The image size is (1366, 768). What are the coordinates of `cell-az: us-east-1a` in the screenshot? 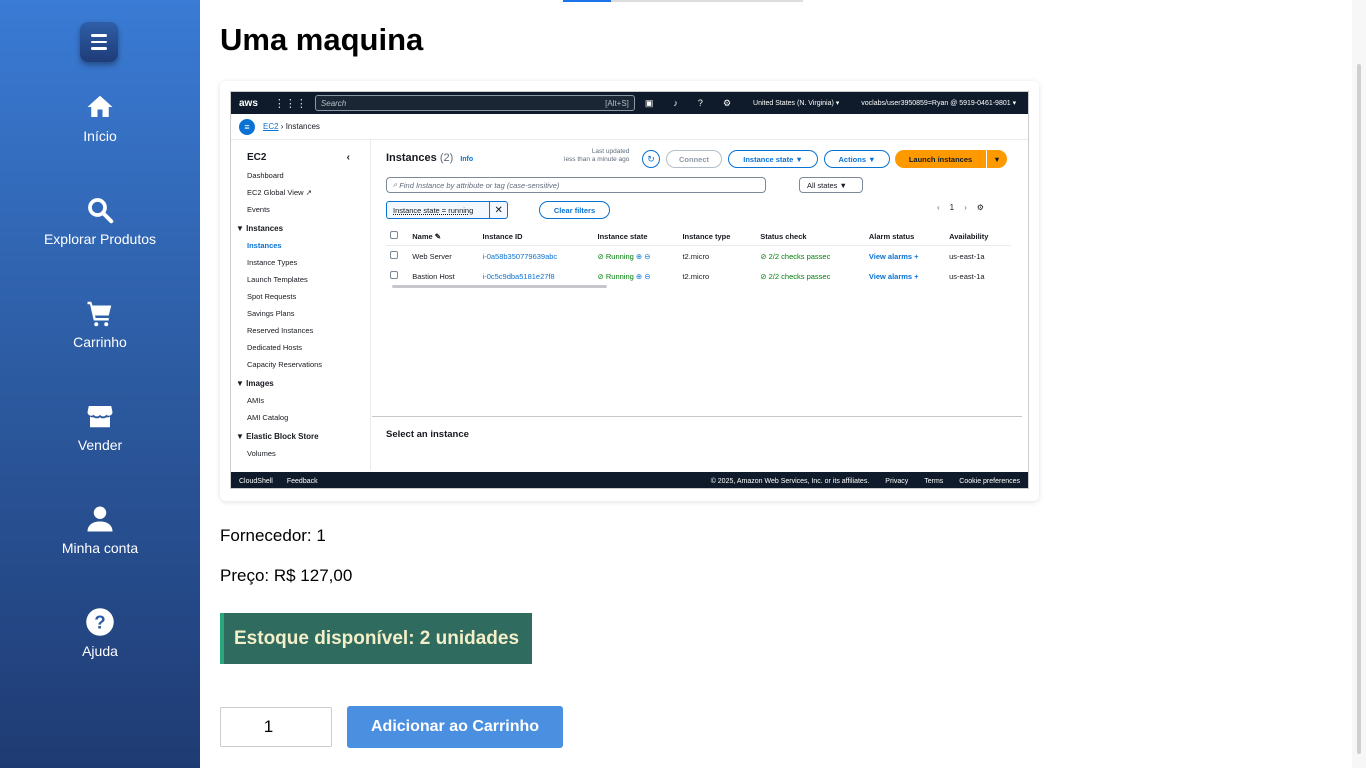 It's located at (967, 256).